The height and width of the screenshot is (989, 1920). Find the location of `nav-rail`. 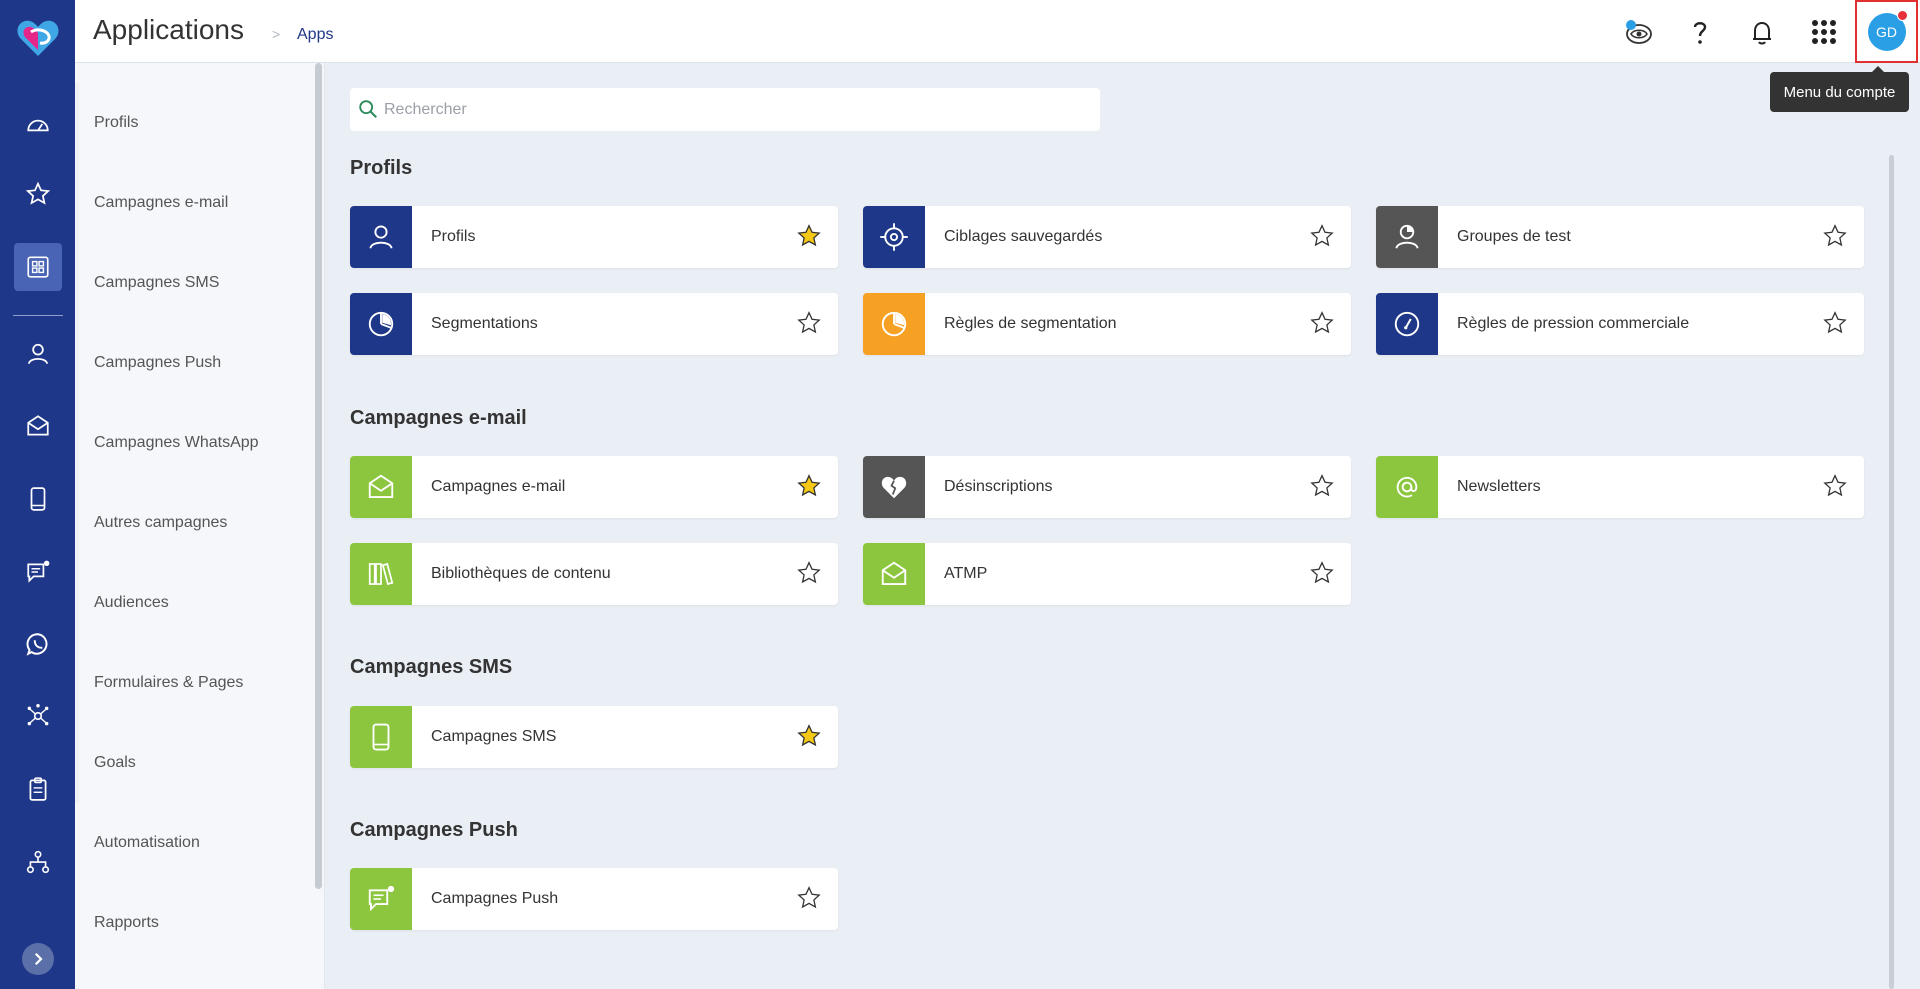

nav-rail is located at coordinates (37, 494).